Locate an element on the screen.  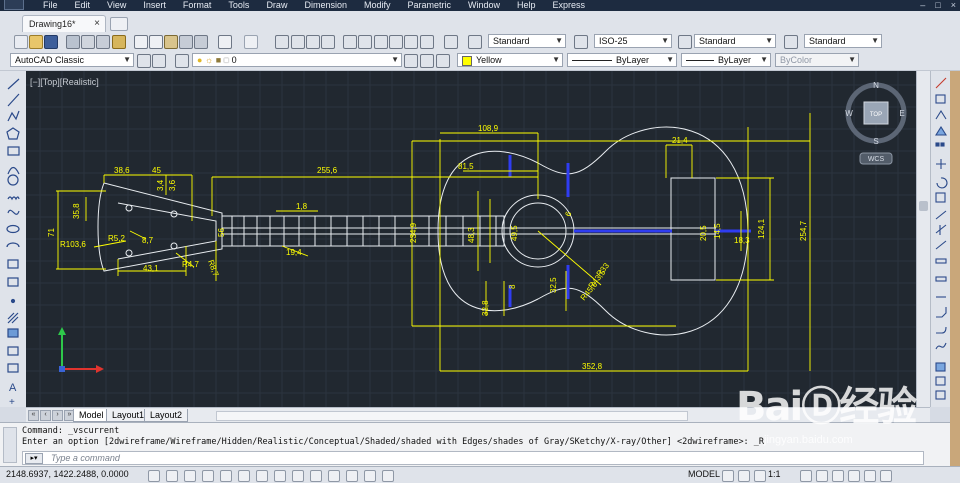
quickcalc-icon is located at coordinates (427, 42).